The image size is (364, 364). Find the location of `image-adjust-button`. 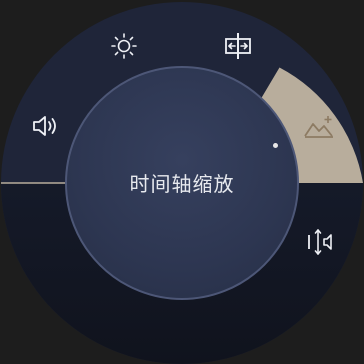

image-adjust-button is located at coordinates (319, 126).